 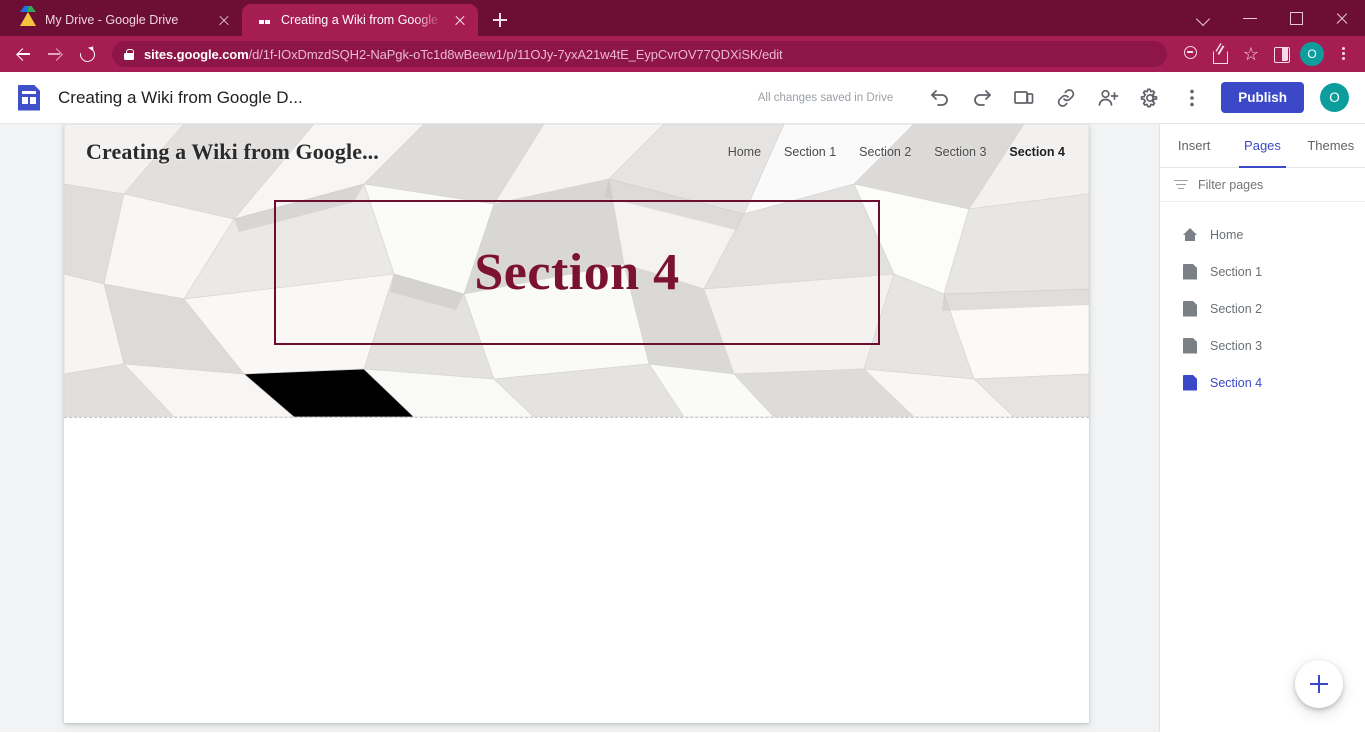 What do you see at coordinates (129, 54) in the screenshot?
I see `lock-icon` at bounding box center [129, 54].